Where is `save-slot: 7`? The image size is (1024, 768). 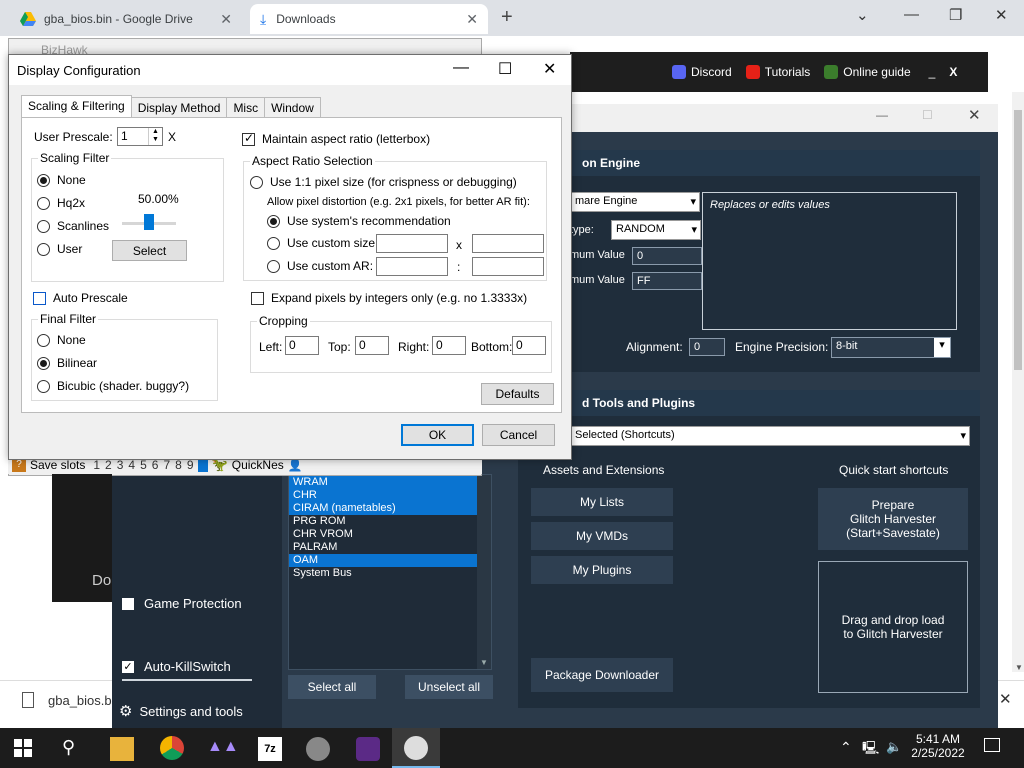 save-slot: 7 is located at coordinates (166, 465).